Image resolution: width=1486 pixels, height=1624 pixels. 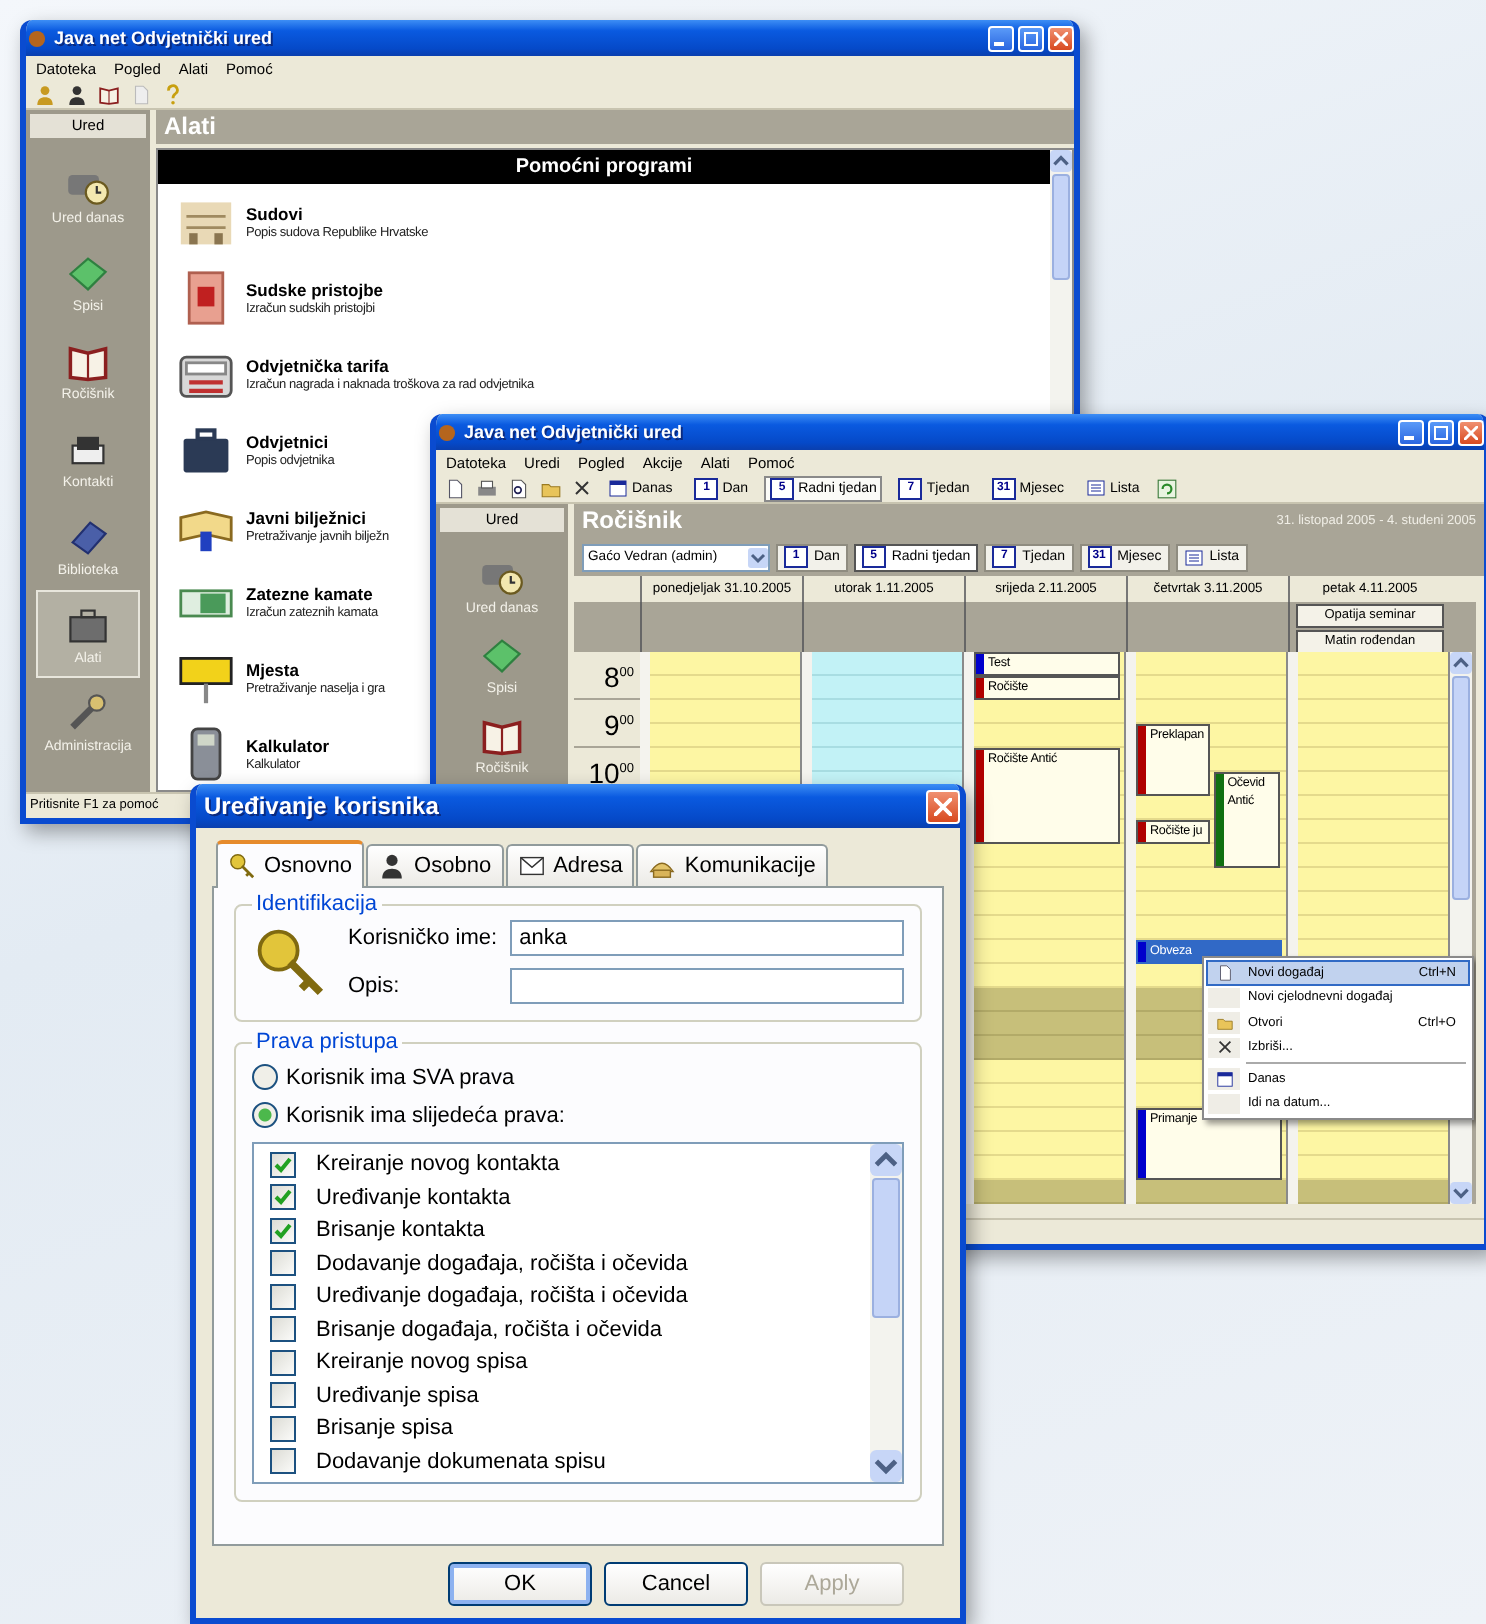 What do you see at coordinates (384, 1428) in the screenshot?
I see `permission-label: Brisanje spisa` at bounding box center [384, 1428].